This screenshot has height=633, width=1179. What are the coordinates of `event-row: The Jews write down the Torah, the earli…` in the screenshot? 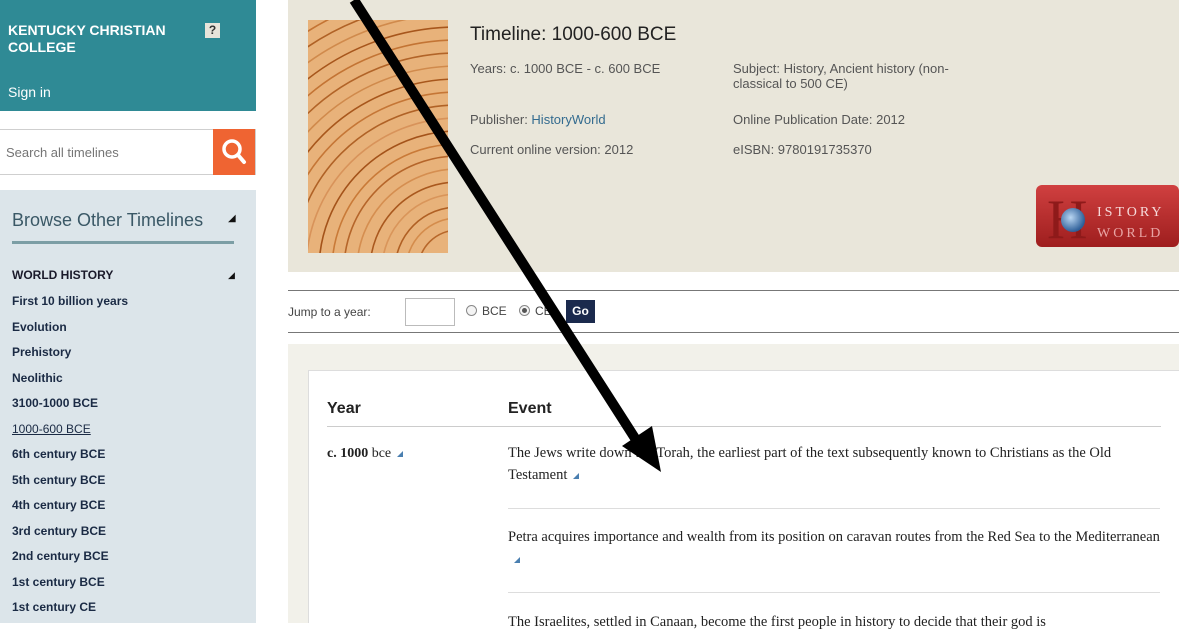 It's located at (834, 464).